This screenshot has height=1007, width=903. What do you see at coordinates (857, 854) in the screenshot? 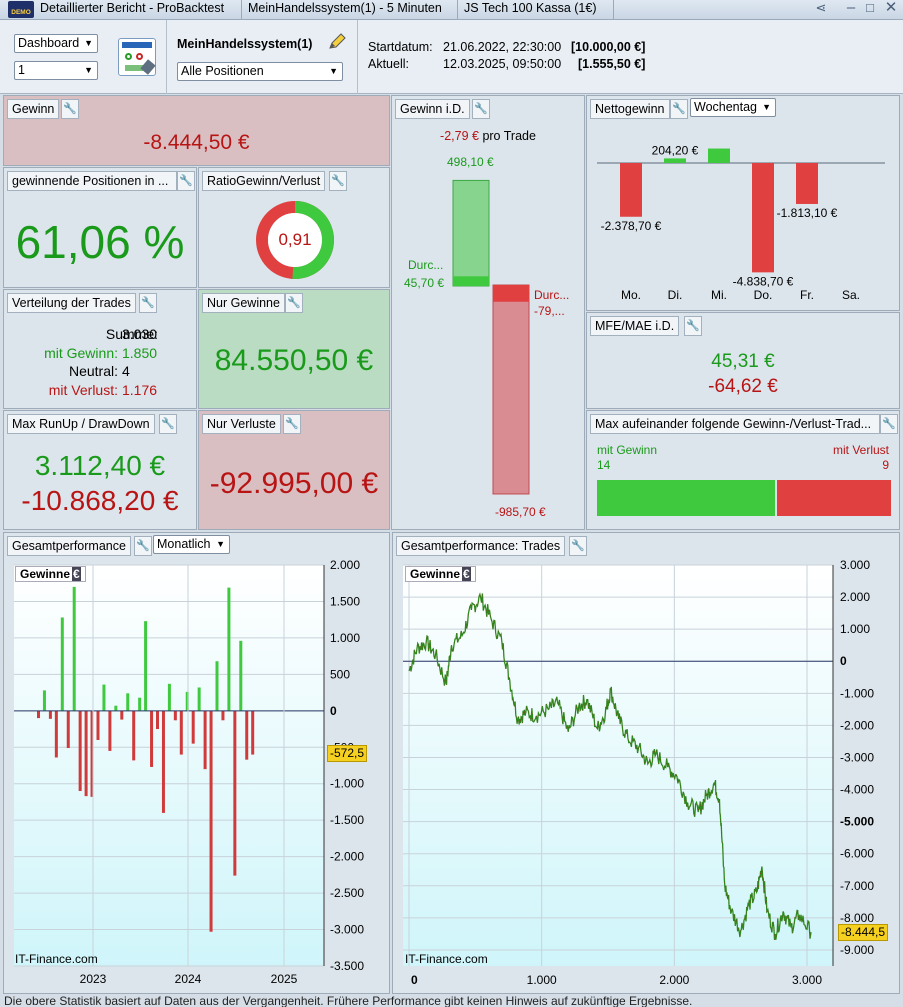
I see `y-tick-label: -6.000` at bounding box center [857, 854].